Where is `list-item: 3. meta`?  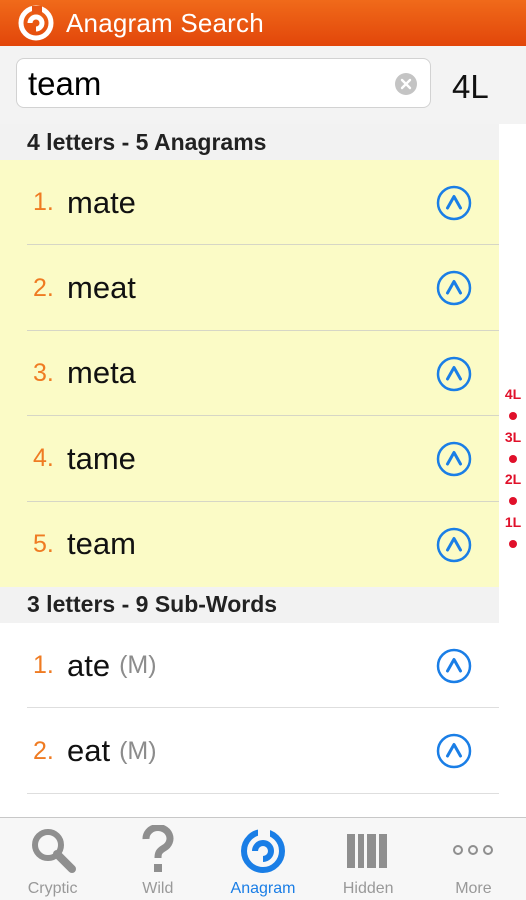
list-item: 3. meta is located at coordinates (249, 374).